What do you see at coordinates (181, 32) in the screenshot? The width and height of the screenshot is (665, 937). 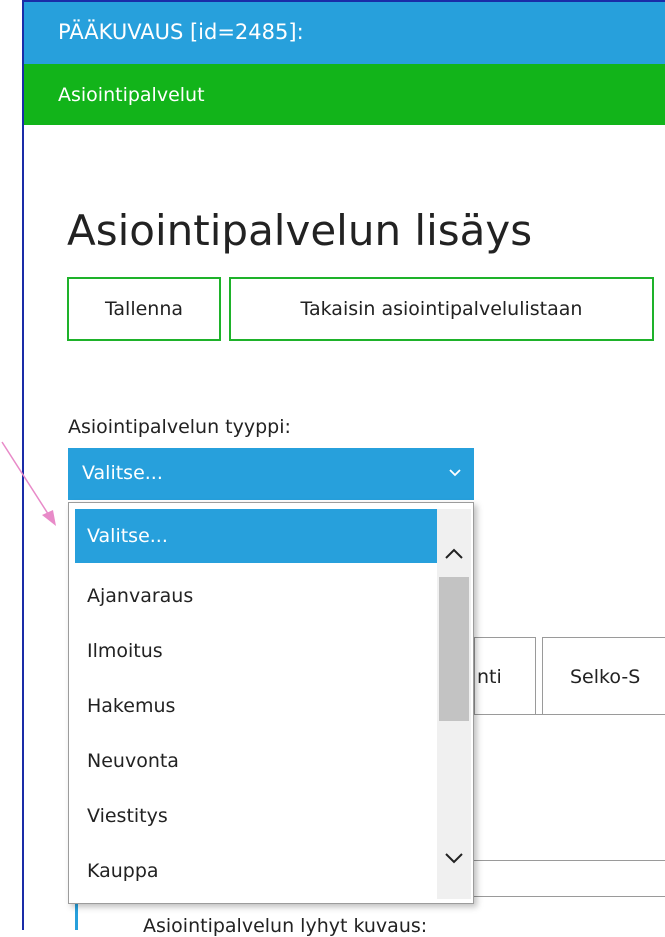 I see `header-title: PÄÄKUVAUS [id=2485]:` at bounding box center [181, 32].